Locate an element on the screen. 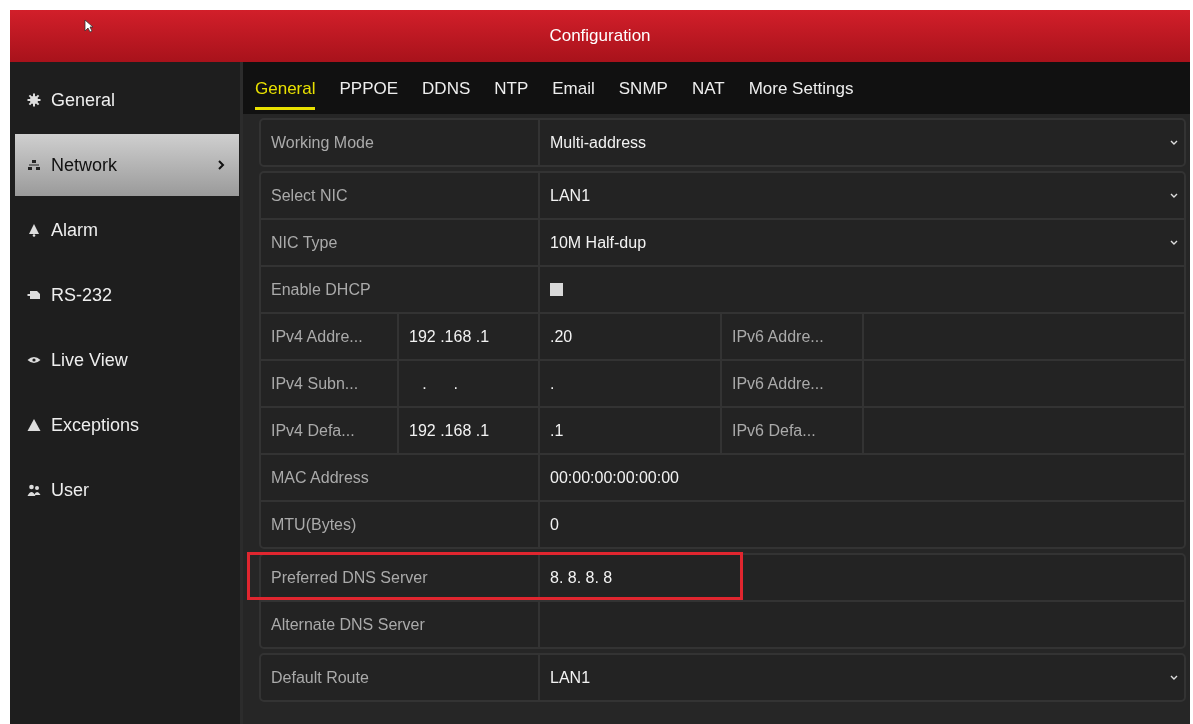 The image size is (1193, 724). sidebar-item: Alarm is located at coordinates (127, 230).